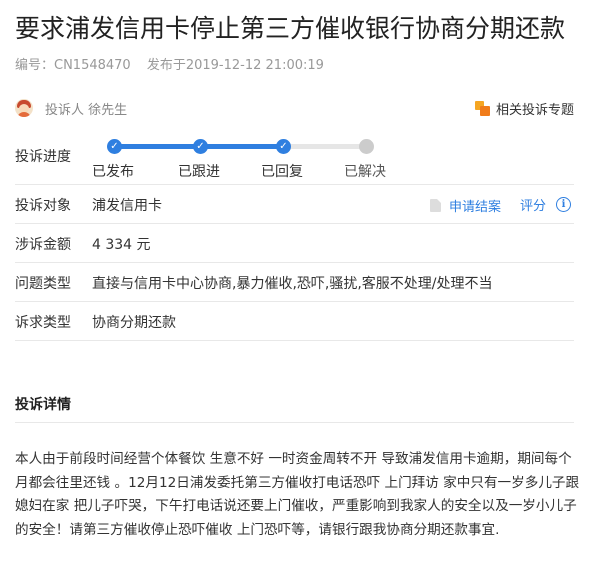  What do you see at coordinates (43, 284) in the screenshot?
I see `issue-label: 问题类型` at bounding box center [43, 284].